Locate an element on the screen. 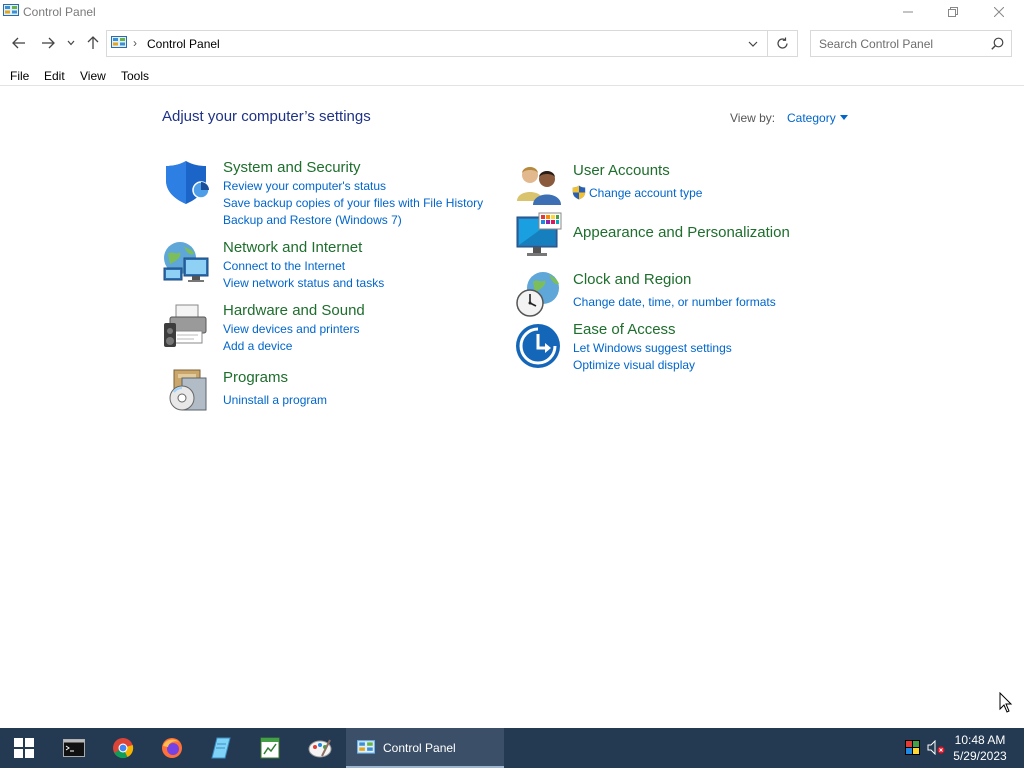 The width and height of the screenshot is (1024, 768). window-title: Control Panel is located at coordinates (59, 12).